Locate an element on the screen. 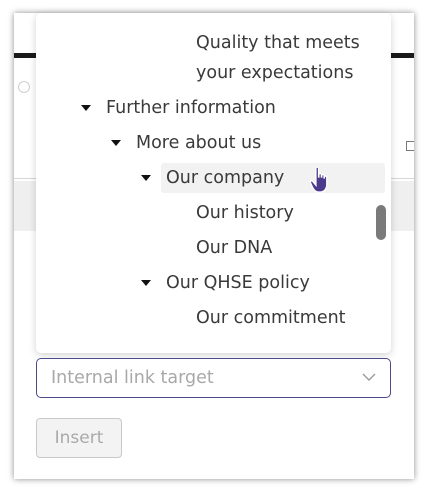  tree-item-our-commitment: Our commitment is located at coordinates (268, 318).